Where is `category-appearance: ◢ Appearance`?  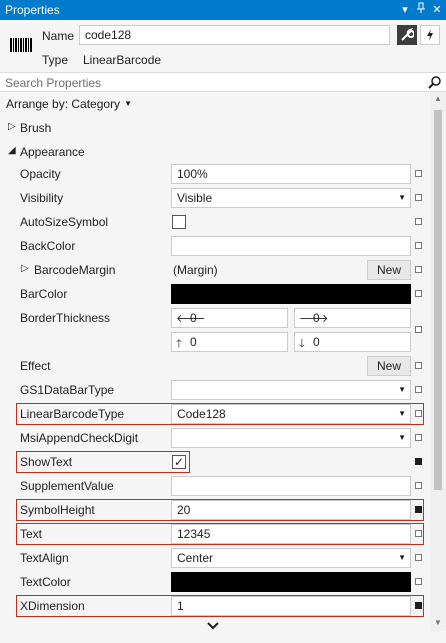
category-appearance: ◢ Appearance is located at coordinates (215, 152).